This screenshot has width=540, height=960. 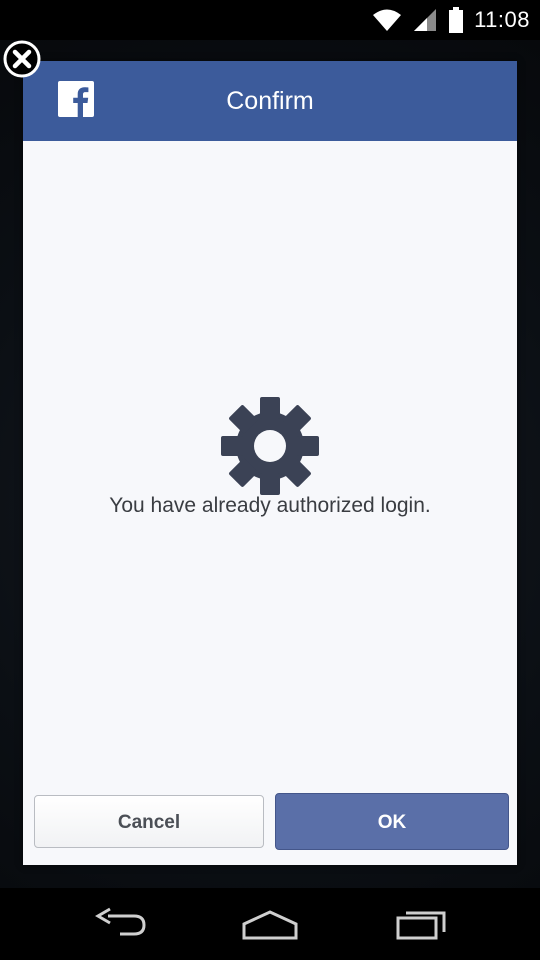 I want to click on dialog-title: Confirm, so click(x=270, y=101).